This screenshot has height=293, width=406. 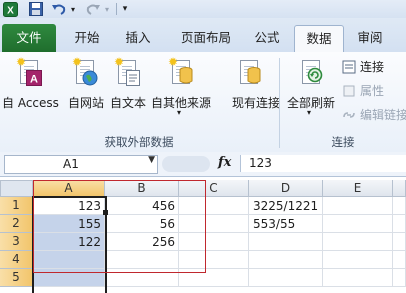 I want to click on name-box: A1 ▼, so click(x=81, y=164).